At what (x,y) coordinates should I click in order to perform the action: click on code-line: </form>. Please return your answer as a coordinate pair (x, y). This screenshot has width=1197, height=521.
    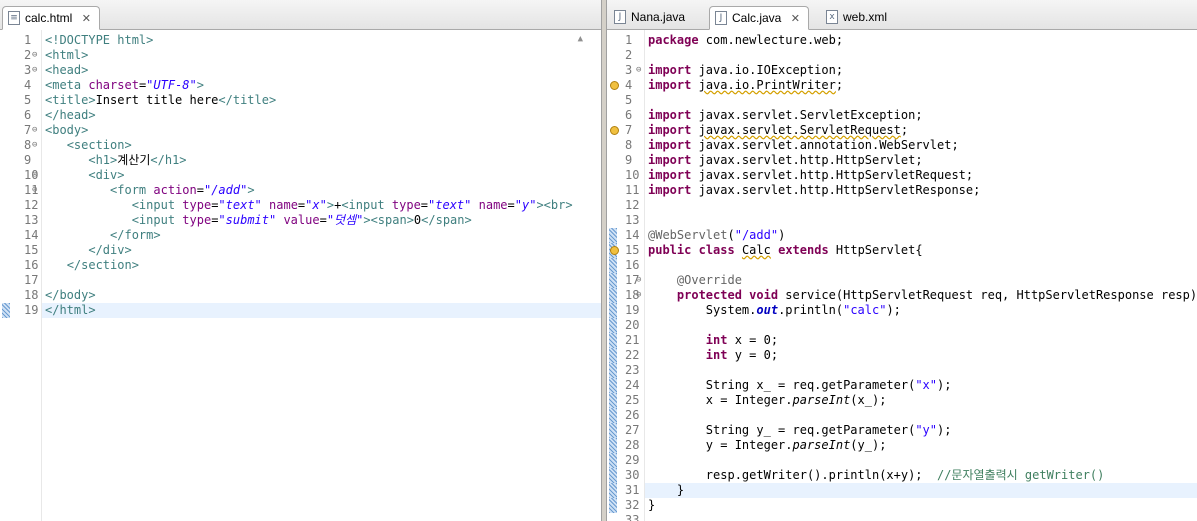
    Looking at the image, I should click on (321, 235).